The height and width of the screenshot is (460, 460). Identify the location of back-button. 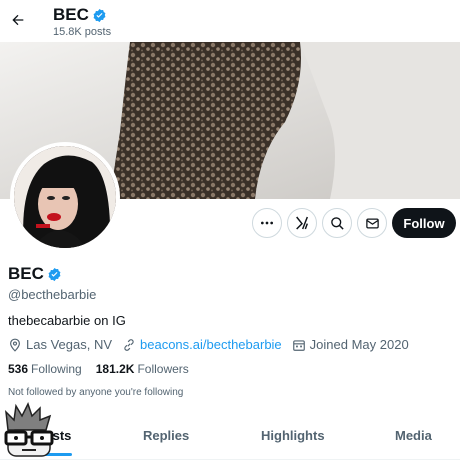
(18, 20).